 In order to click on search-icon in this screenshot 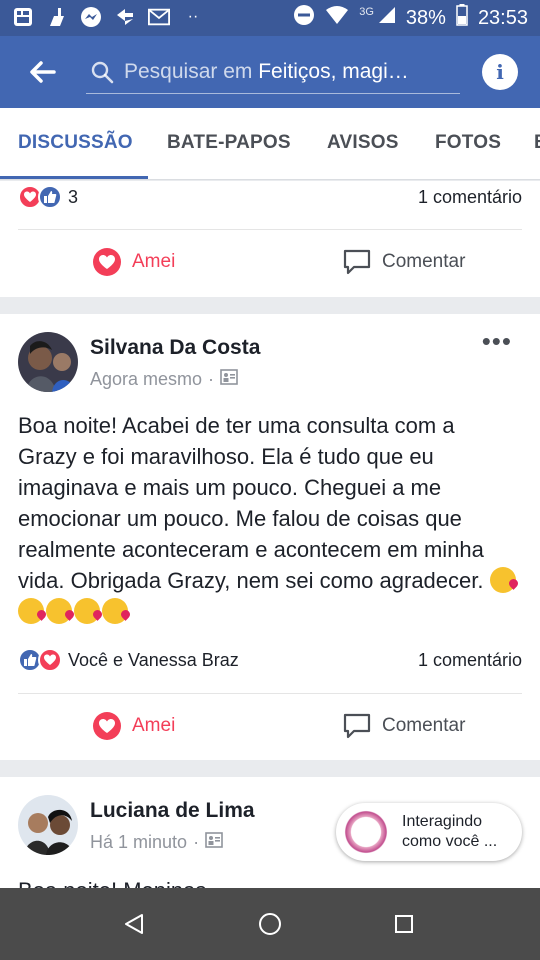, I will do `click(102, 72)`.